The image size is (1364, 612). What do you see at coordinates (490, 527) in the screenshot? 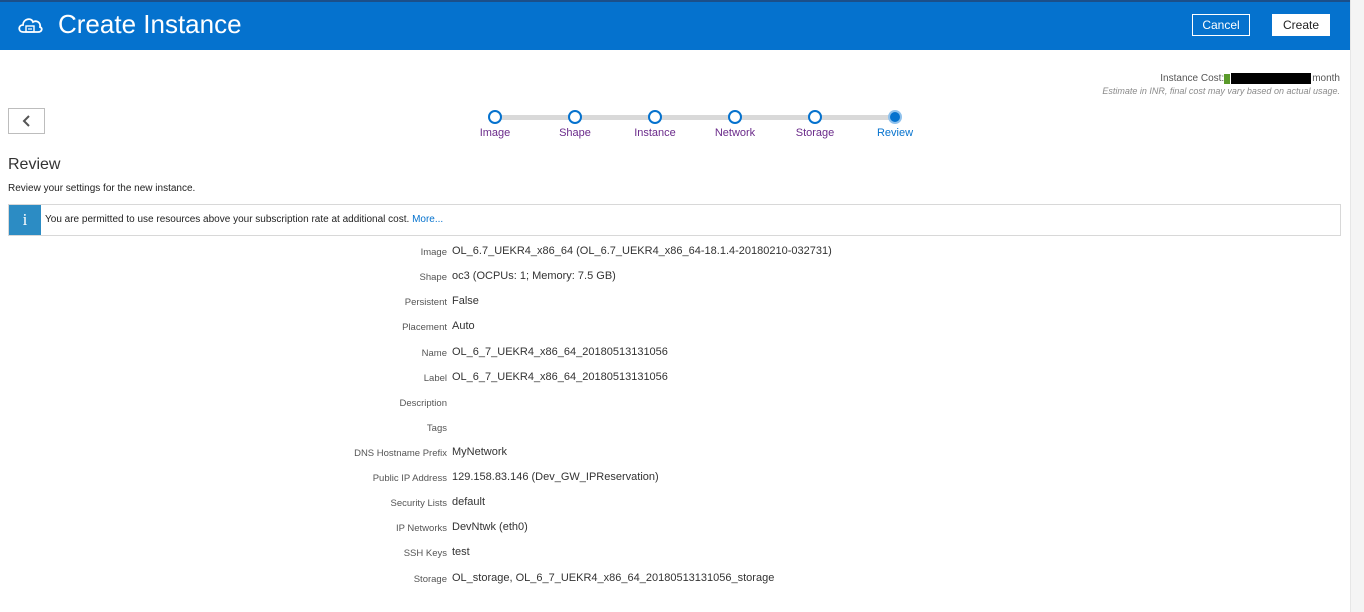
I see `detail-value: DevNtwk (eth0)` at bounding box center [490, 527].